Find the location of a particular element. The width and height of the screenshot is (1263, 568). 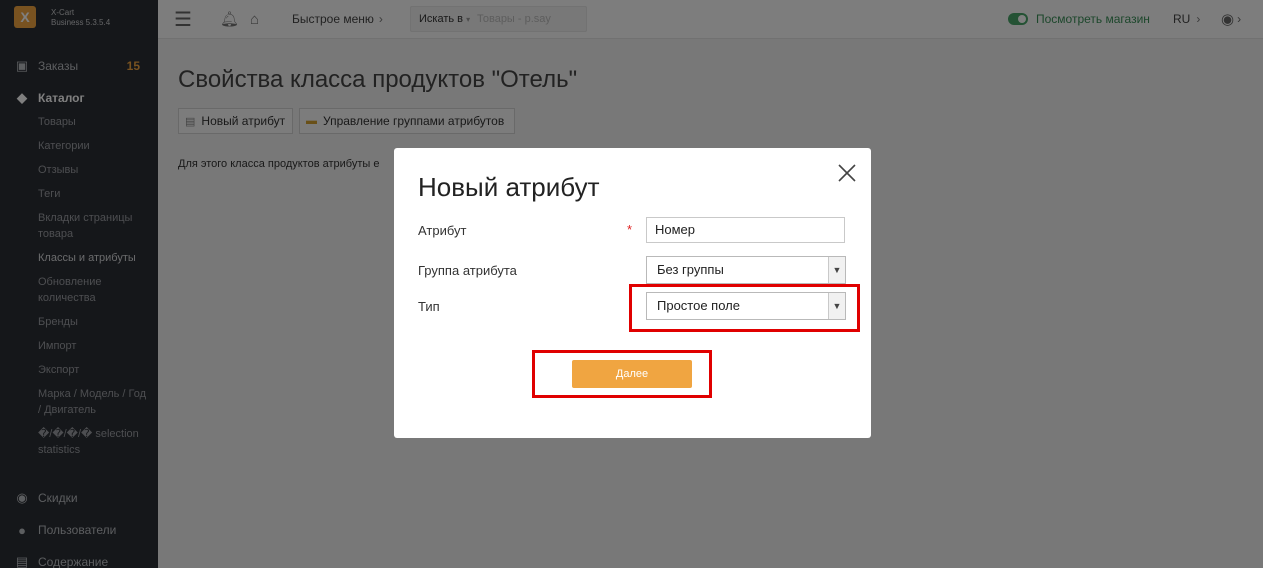

attribute-name-input: Номер is located at coordinates (745, 230).